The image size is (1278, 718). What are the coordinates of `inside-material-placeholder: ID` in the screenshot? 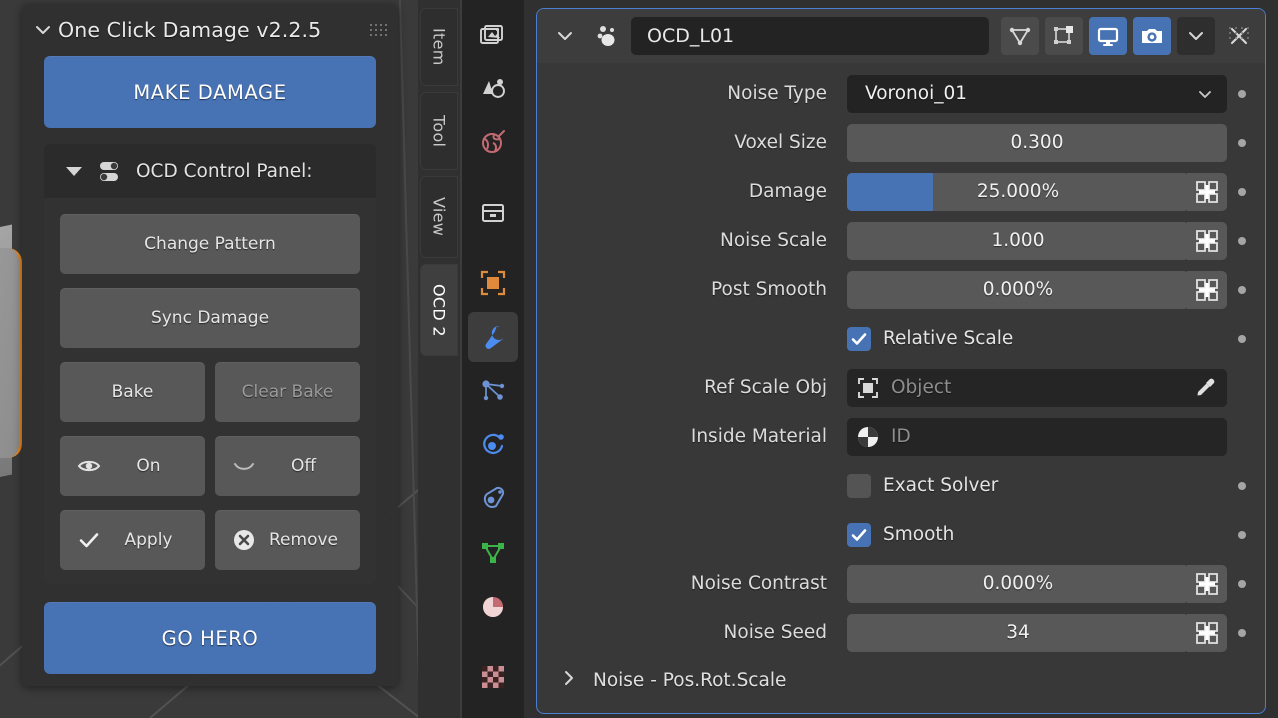 It's located at (901, 436).